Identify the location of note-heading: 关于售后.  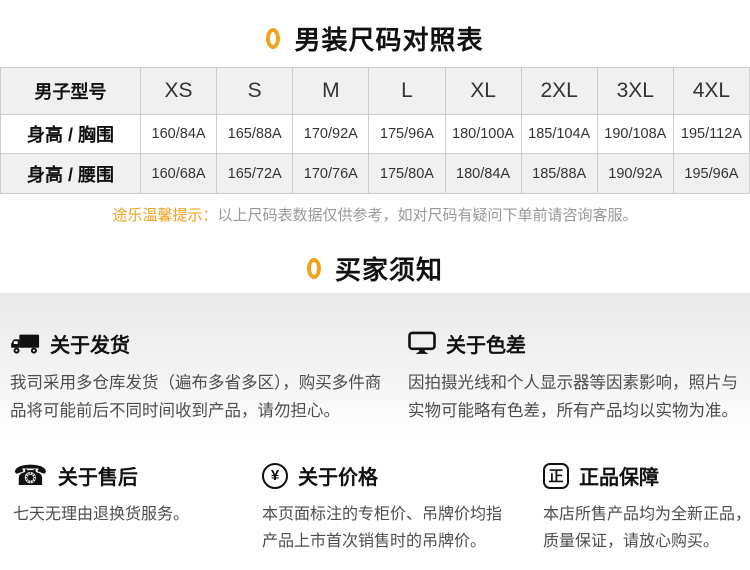
(97, 478).